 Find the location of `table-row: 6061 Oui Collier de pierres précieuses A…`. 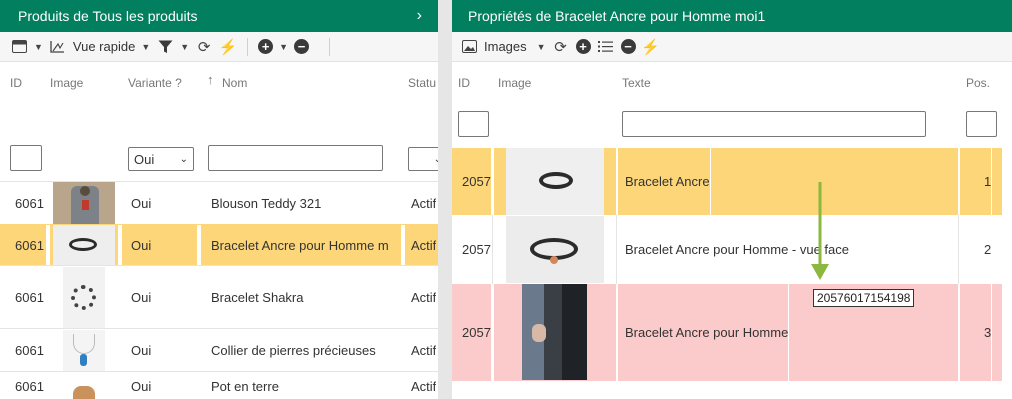

table-row: 6061 Oui Collier de pierres précieuses A… is located at coordinates (219, 349).